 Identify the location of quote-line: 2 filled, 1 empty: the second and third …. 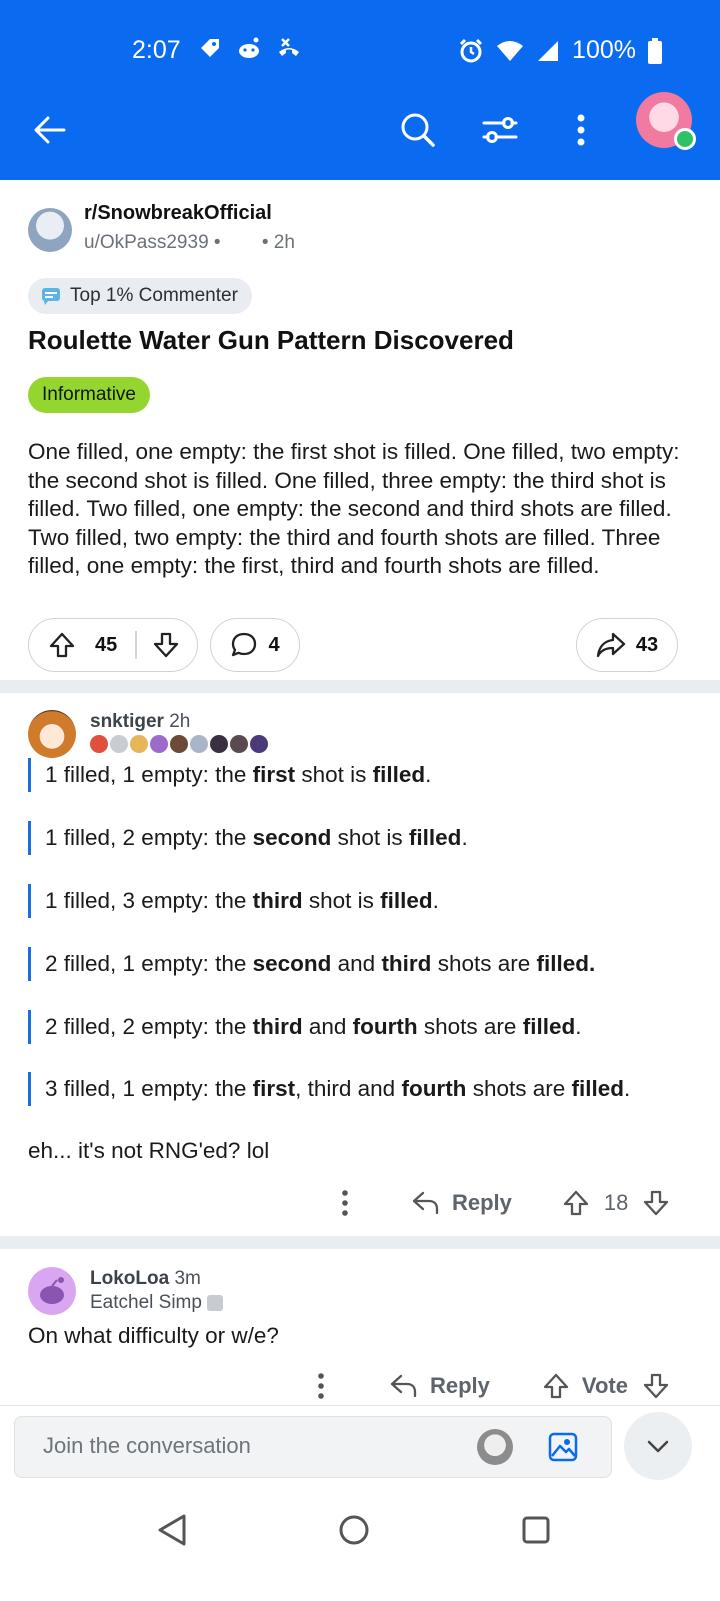
(311, 964).